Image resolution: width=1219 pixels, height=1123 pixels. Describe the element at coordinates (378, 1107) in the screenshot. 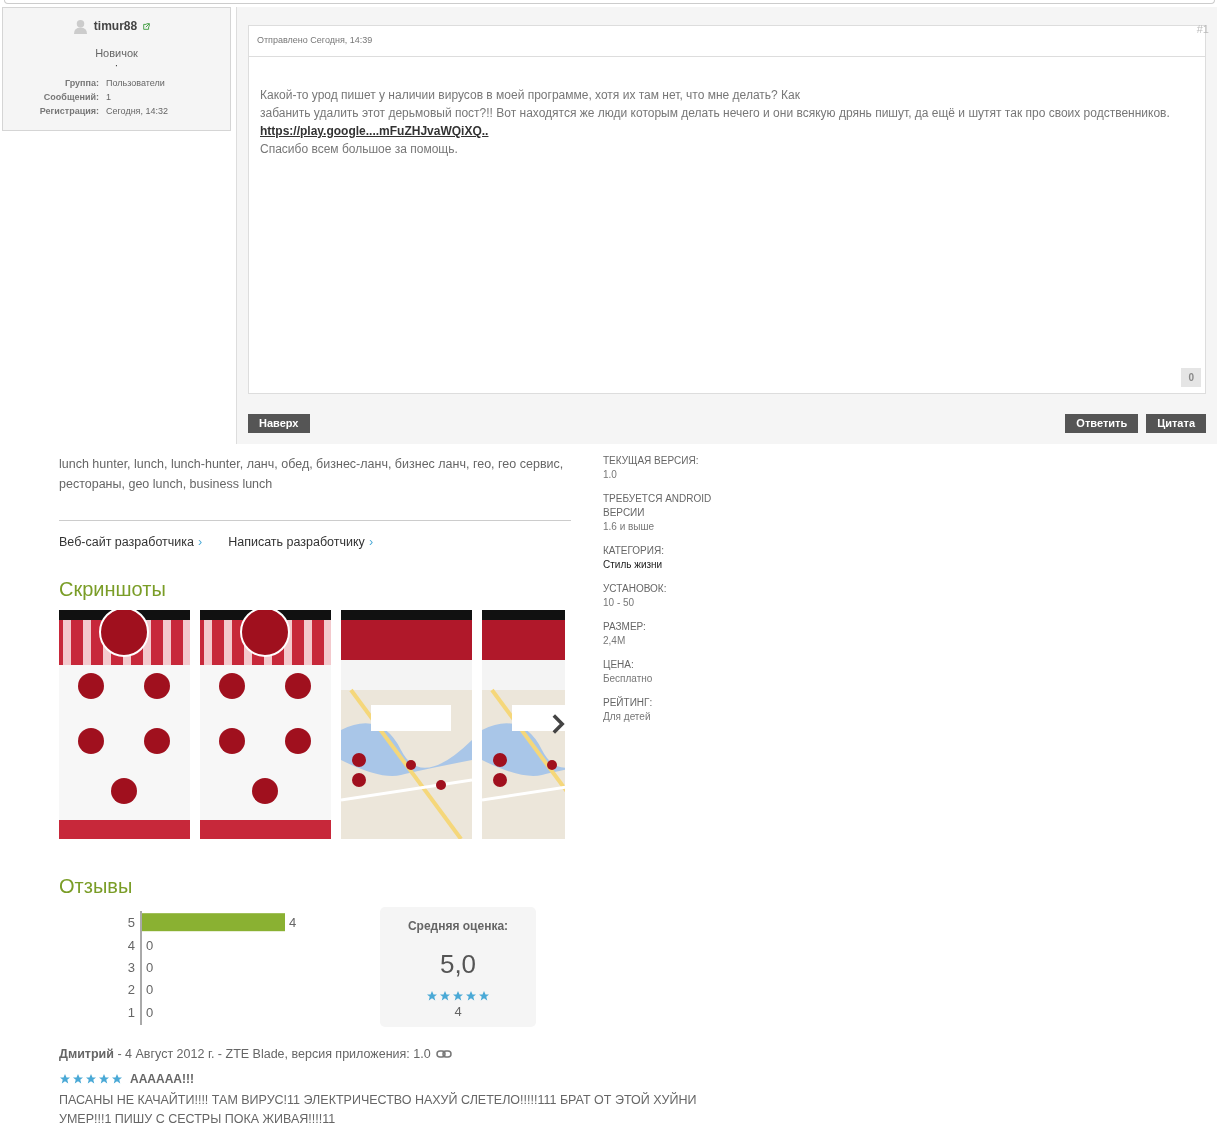

I see `review-text: ПАСАНЫ НЕ КАЧАЙТИ!!!! ТАМ ВИРУС!11 ЭЛЕКТРИЧЕСТВО НАХУЙ СЛЕТЕЛО!!!!!111 БРАТ ОТ ЭТОЙ ХУЙНИ УМЕР!!!1 ПИШУ С СЕСТРЫ ПОКА ЖИВАЯ!!!!11` at that location.